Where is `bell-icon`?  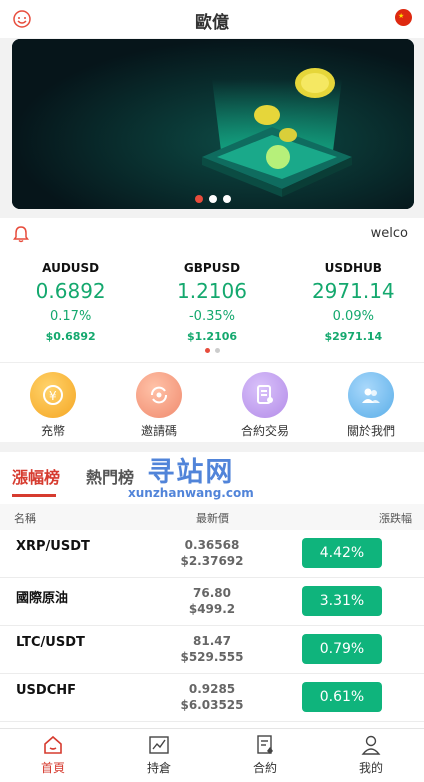
bell-icon is located at coordinates (21, 234).